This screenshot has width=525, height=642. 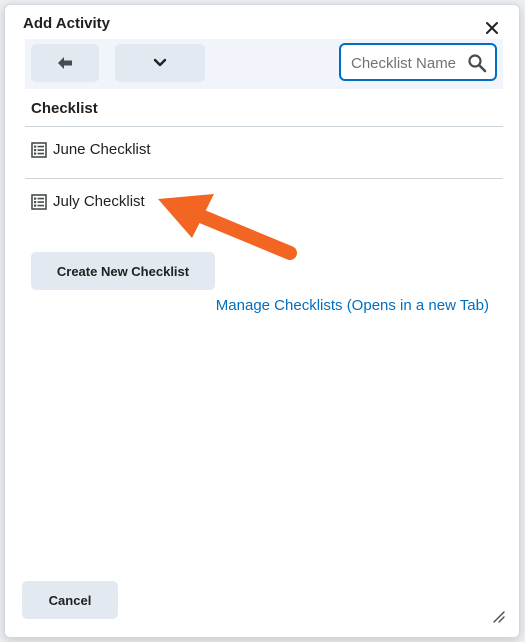 I want to click on dropdown-button, so click(x=160, y=63).